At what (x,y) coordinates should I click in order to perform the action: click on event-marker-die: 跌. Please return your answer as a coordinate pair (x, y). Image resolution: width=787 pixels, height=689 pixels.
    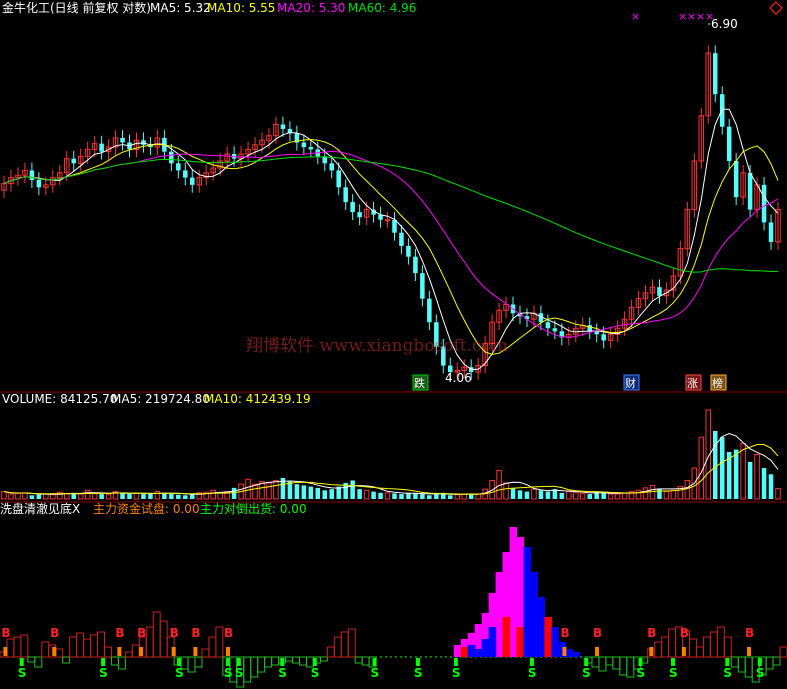
    Looking at the image, I should click on (420, 382).